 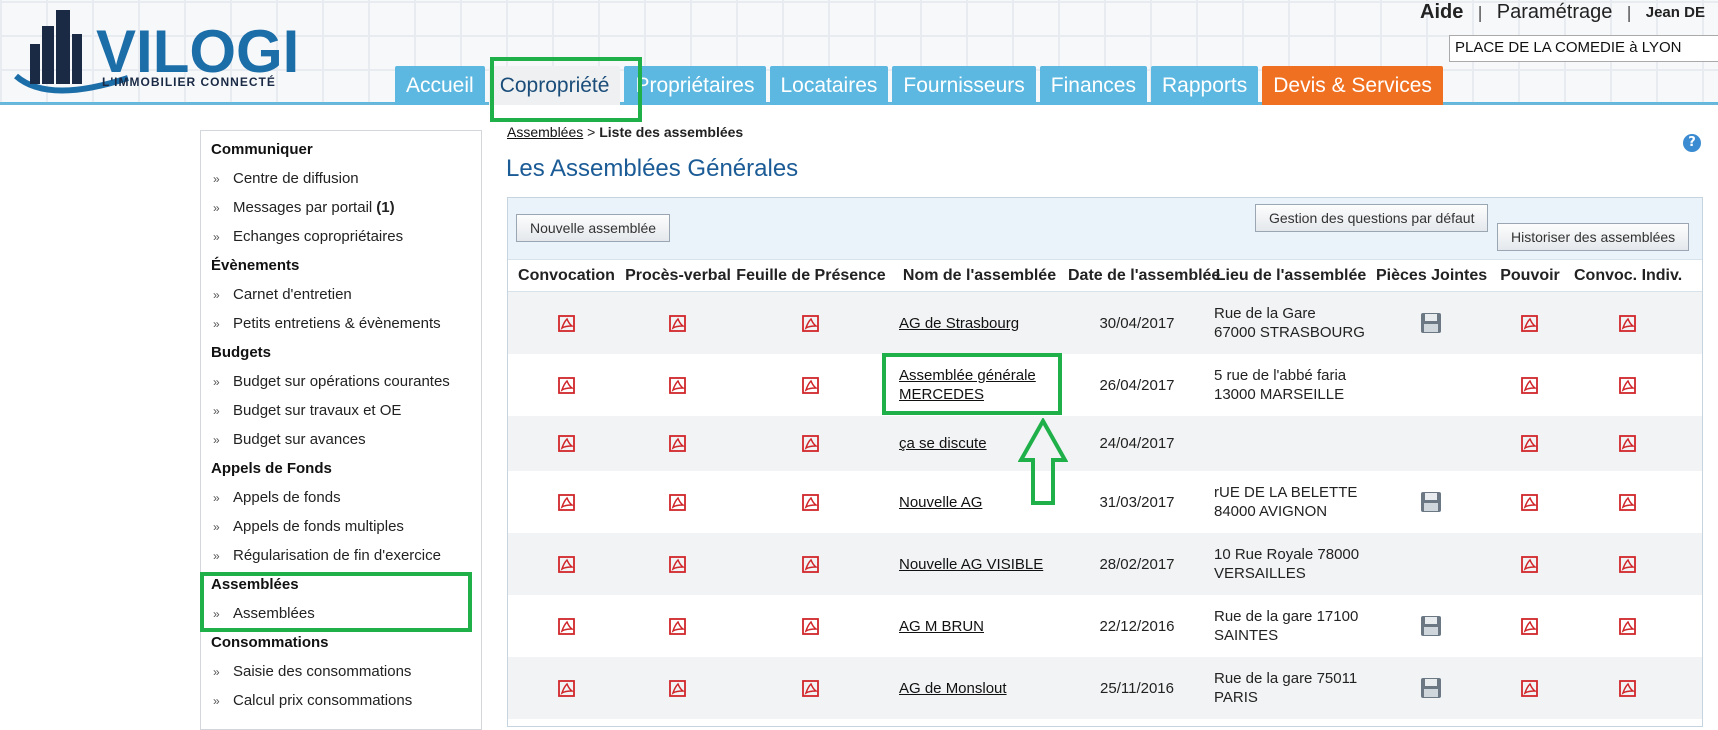 What do you see at coordinates (545, 132) in the screenshot?
I see `breadcrumb-parent: Assemblées` at bounding box center [545, 132].